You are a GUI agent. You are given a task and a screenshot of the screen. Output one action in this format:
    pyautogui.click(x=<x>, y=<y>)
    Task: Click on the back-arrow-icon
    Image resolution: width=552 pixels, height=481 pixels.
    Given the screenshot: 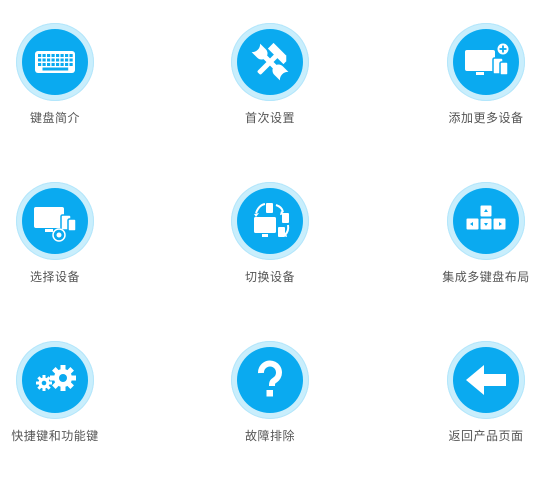 What is the action you would take?
    pyautogui.click(x=486, y=380)
    